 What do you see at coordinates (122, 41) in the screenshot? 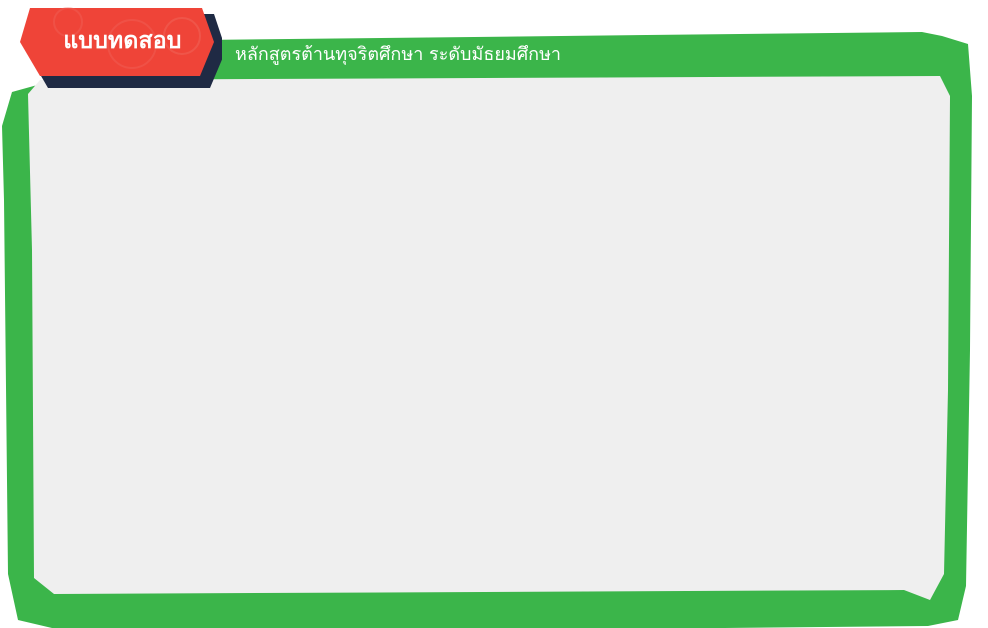
I see `badge-title: แบบทดสอบ` at bounding box center [122, 41].